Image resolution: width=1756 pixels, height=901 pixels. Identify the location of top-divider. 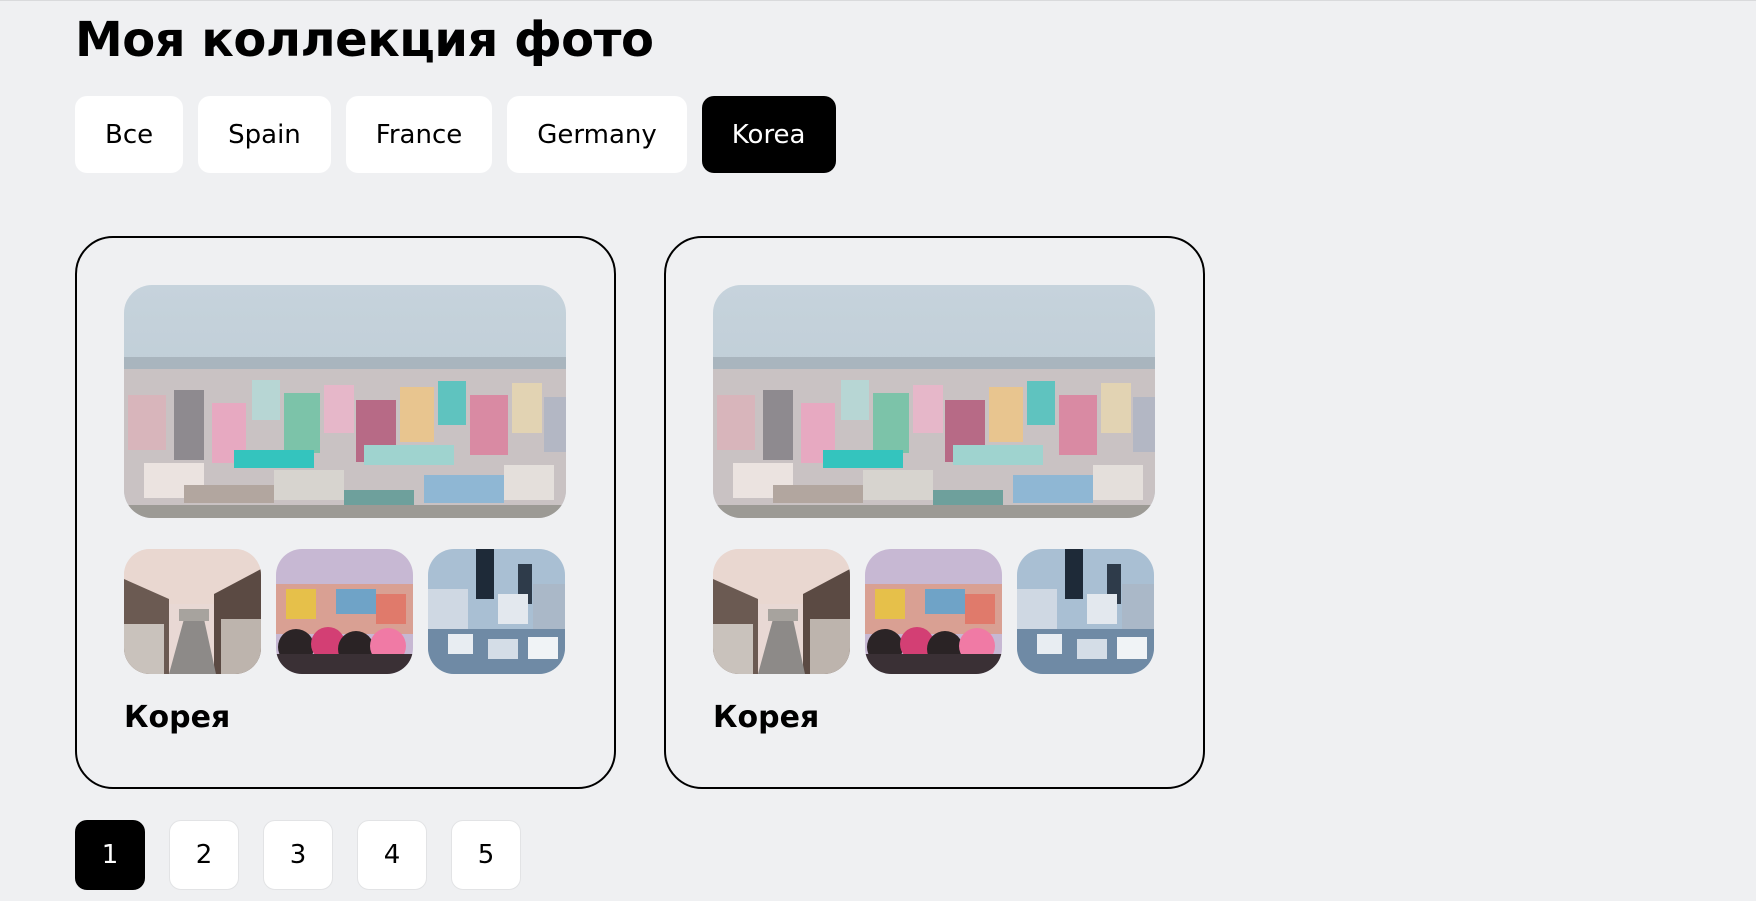
(878, 0).